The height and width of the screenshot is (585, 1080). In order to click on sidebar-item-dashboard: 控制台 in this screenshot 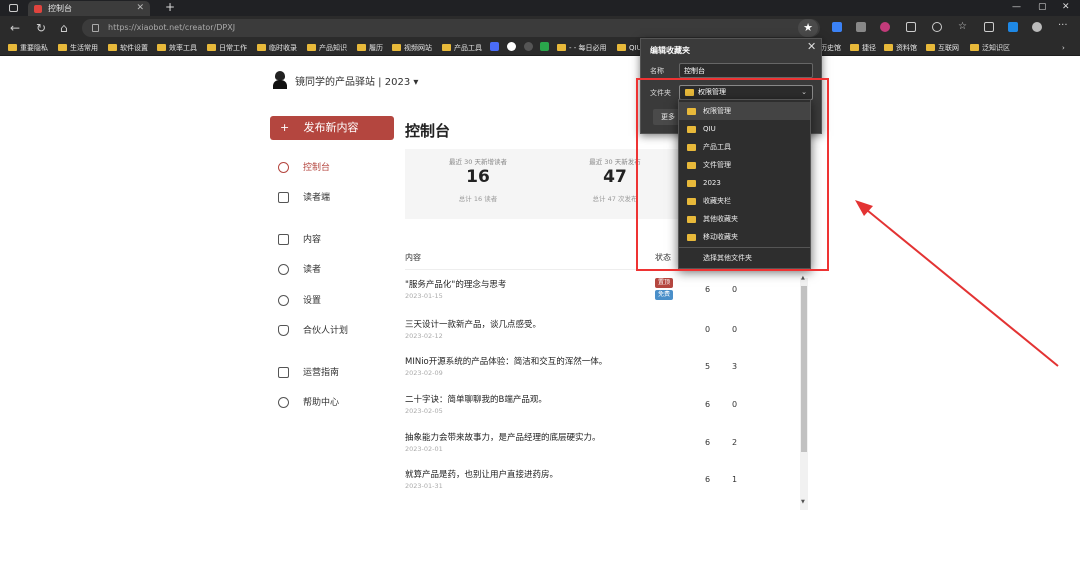, I will do `click(304, 168)`.